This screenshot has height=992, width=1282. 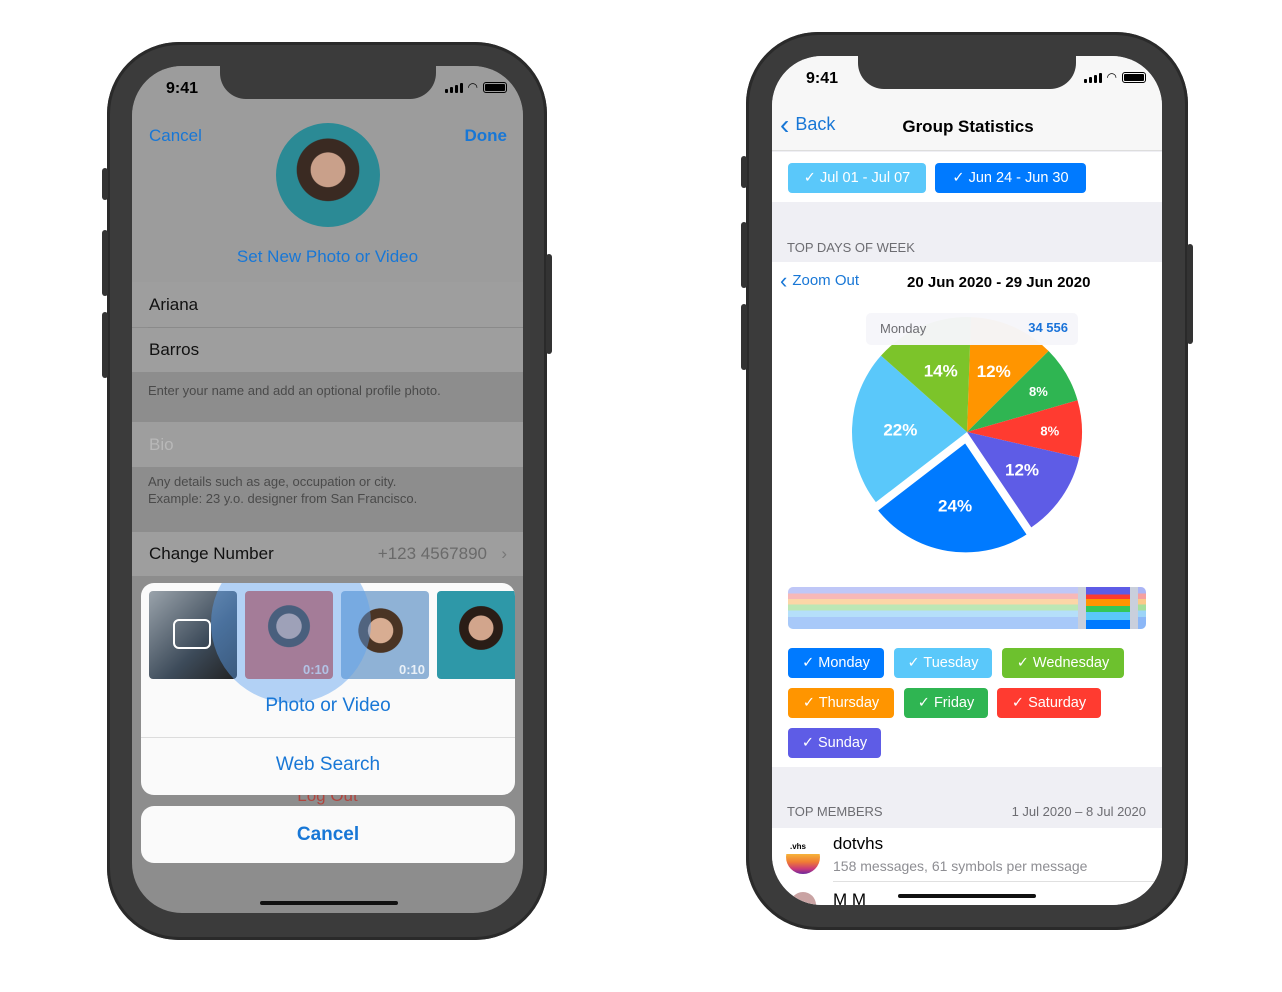 What do you see at coordinates (327, 444) in the screenshot?
I see `bio-field: Bio` at bounding box center [327, 444].